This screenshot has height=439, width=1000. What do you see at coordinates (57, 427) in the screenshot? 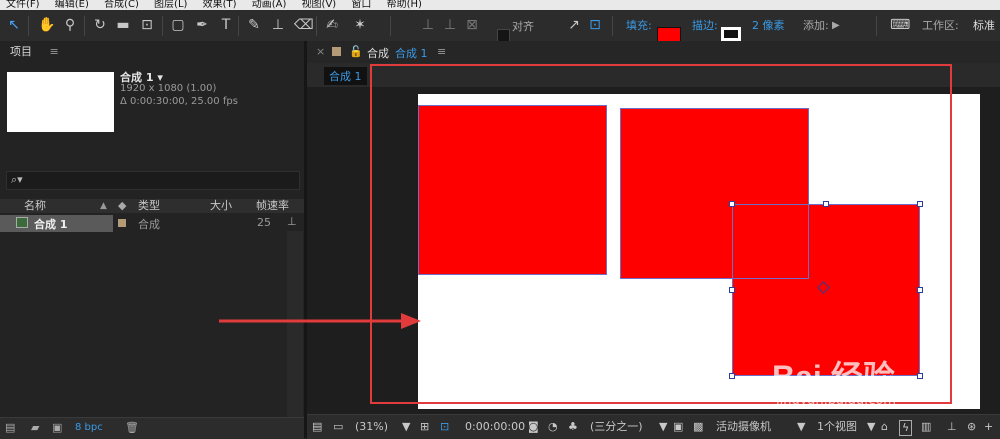
I see `new-composition-icon: ▣` at bounding box center [57, 427].